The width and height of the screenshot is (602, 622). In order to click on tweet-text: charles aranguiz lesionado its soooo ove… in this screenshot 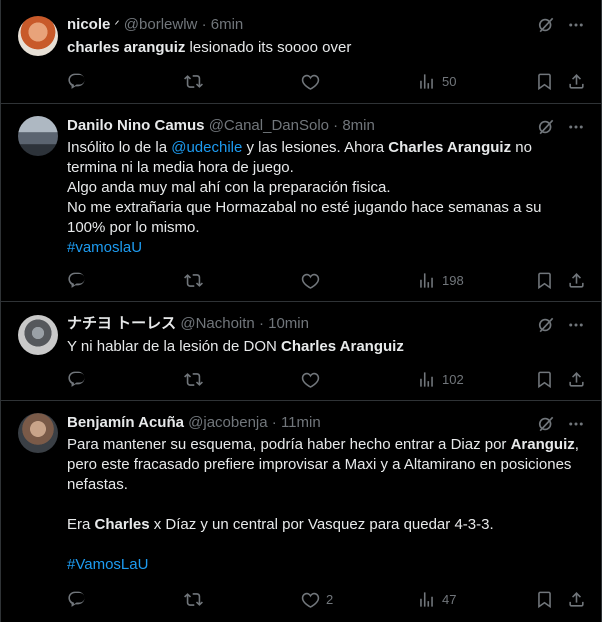, I will do `click(317, 48)`.